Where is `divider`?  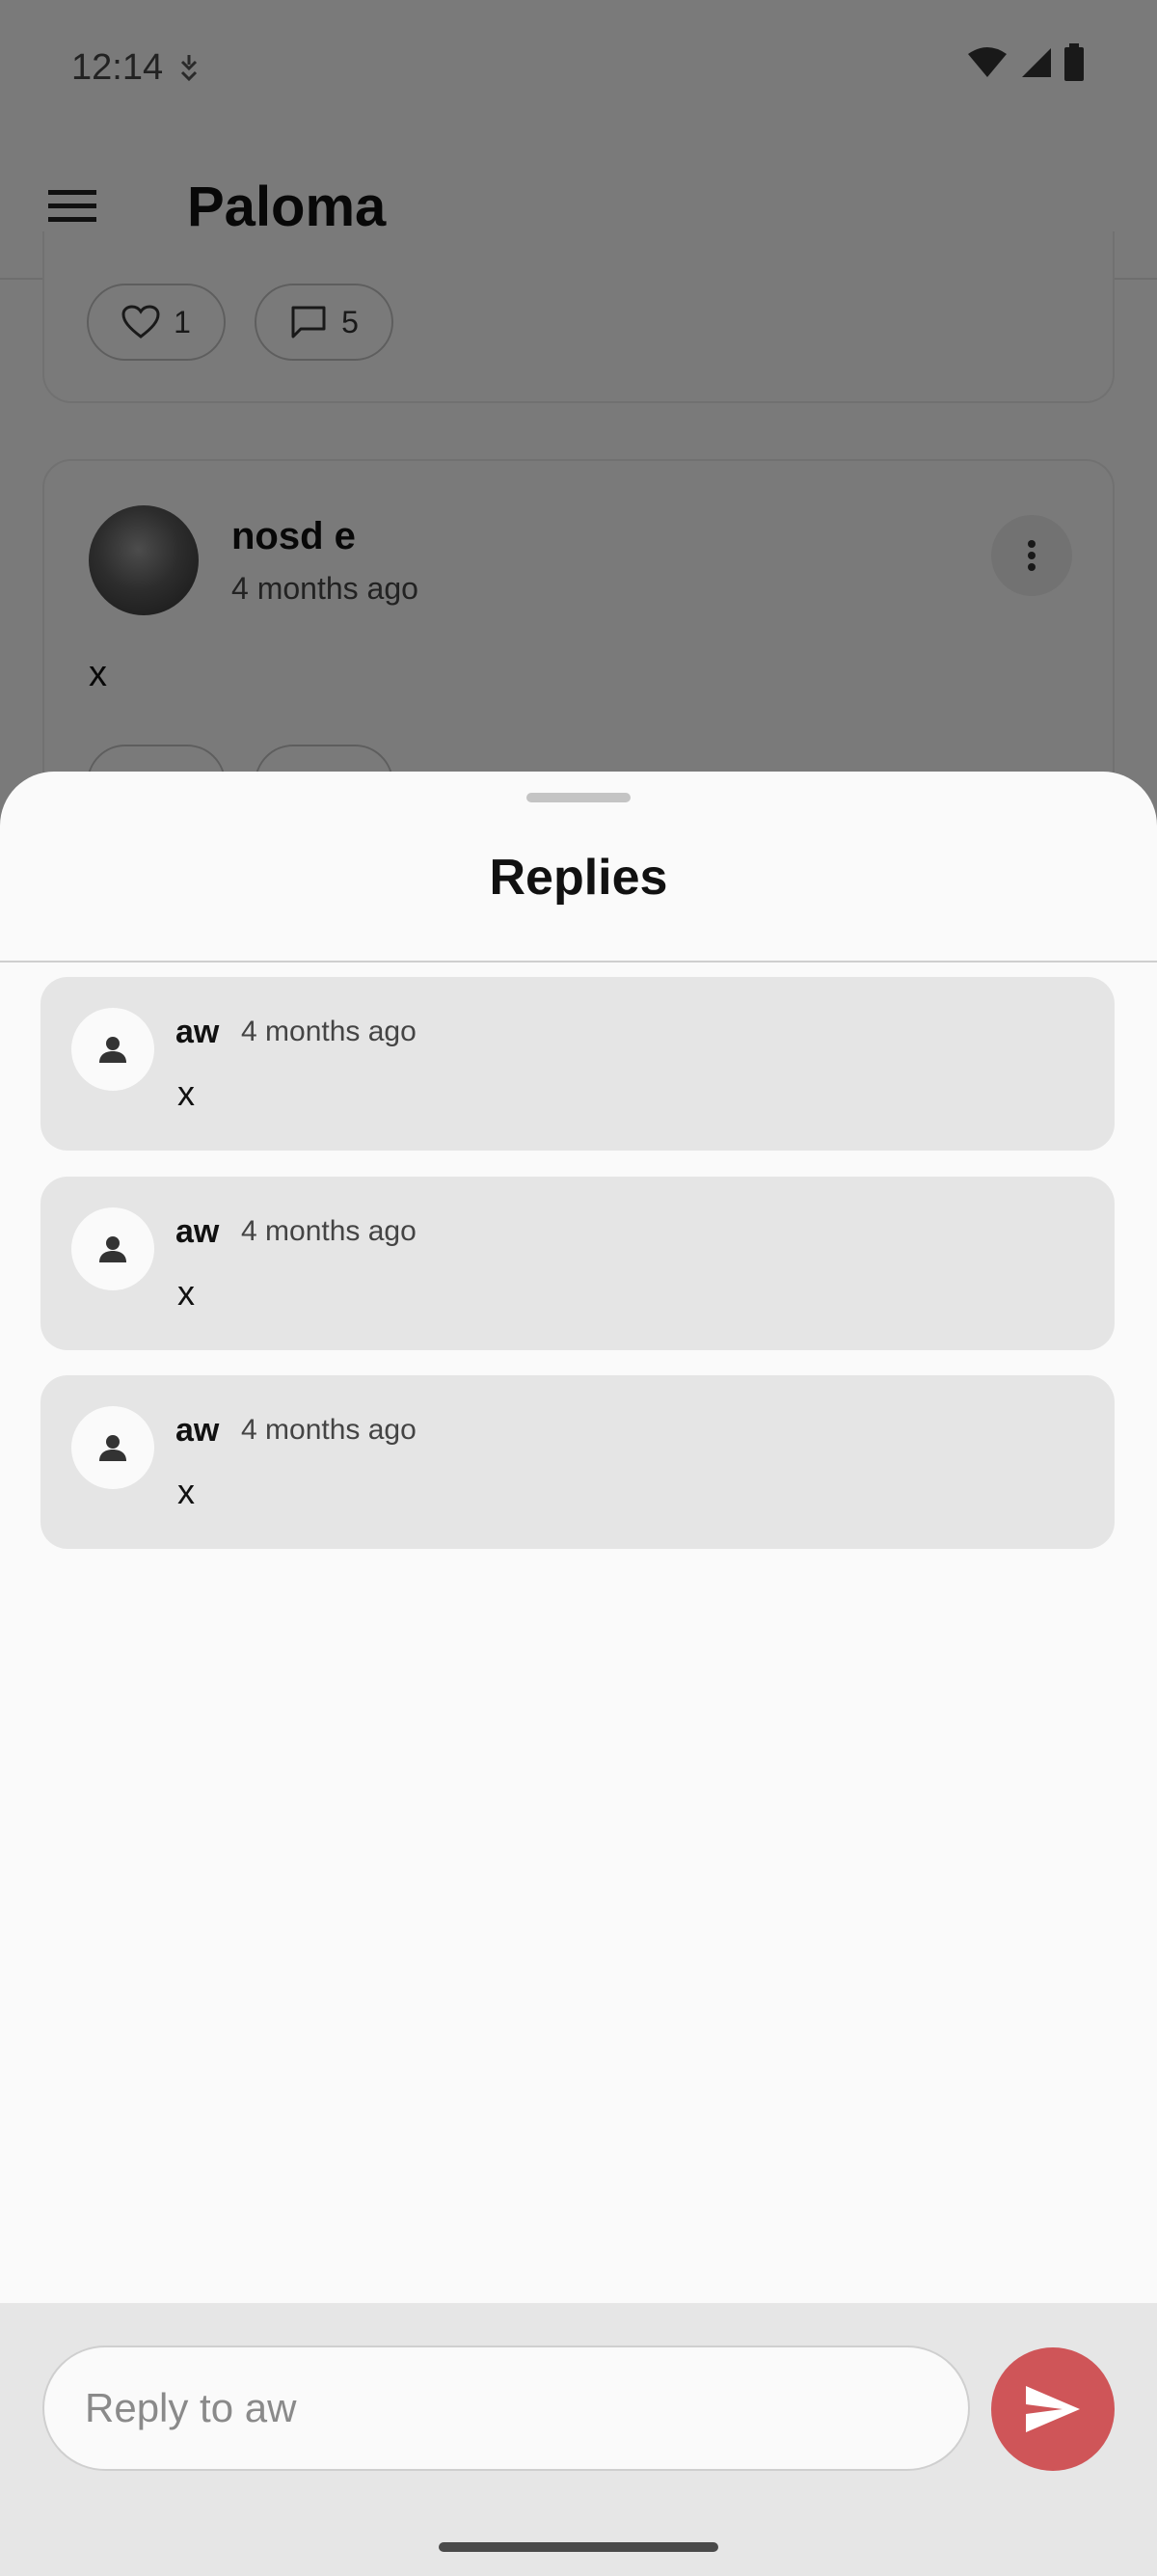 divider is located at coordinates (578, 962).